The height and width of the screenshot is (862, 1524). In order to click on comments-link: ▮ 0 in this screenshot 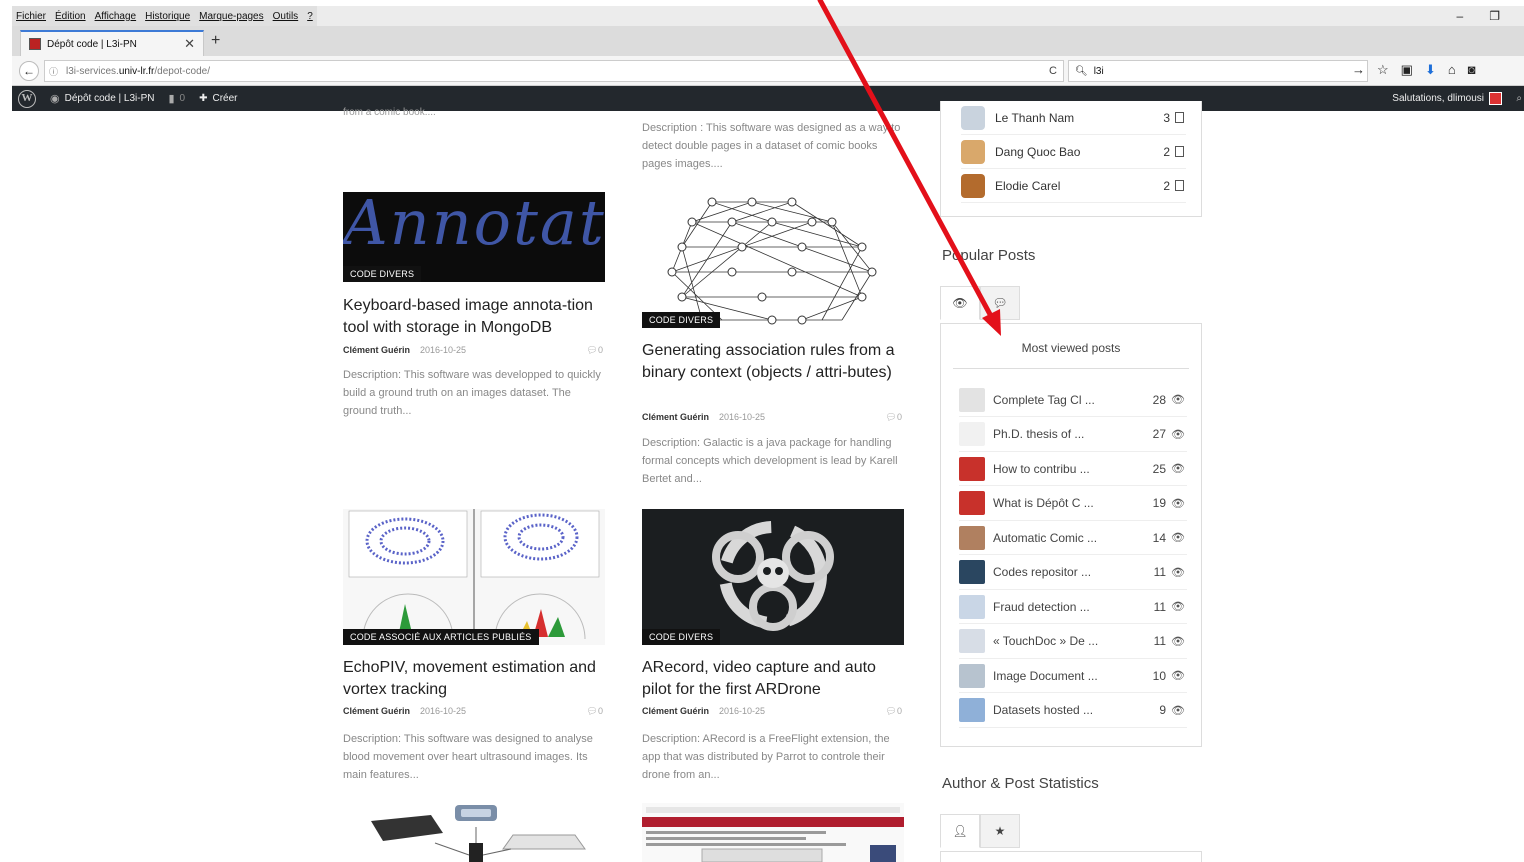, I will do `click(176, 98)`.